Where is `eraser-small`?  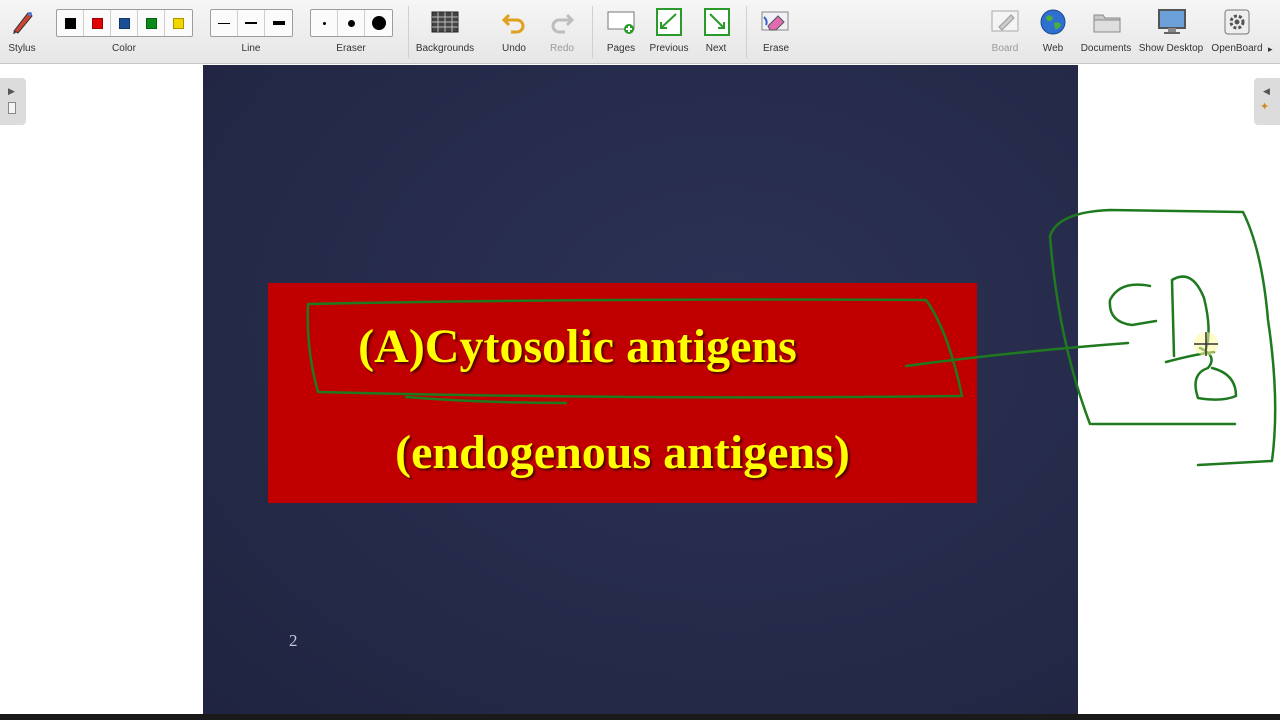 eraser-small is located at coordinates (324, 23).